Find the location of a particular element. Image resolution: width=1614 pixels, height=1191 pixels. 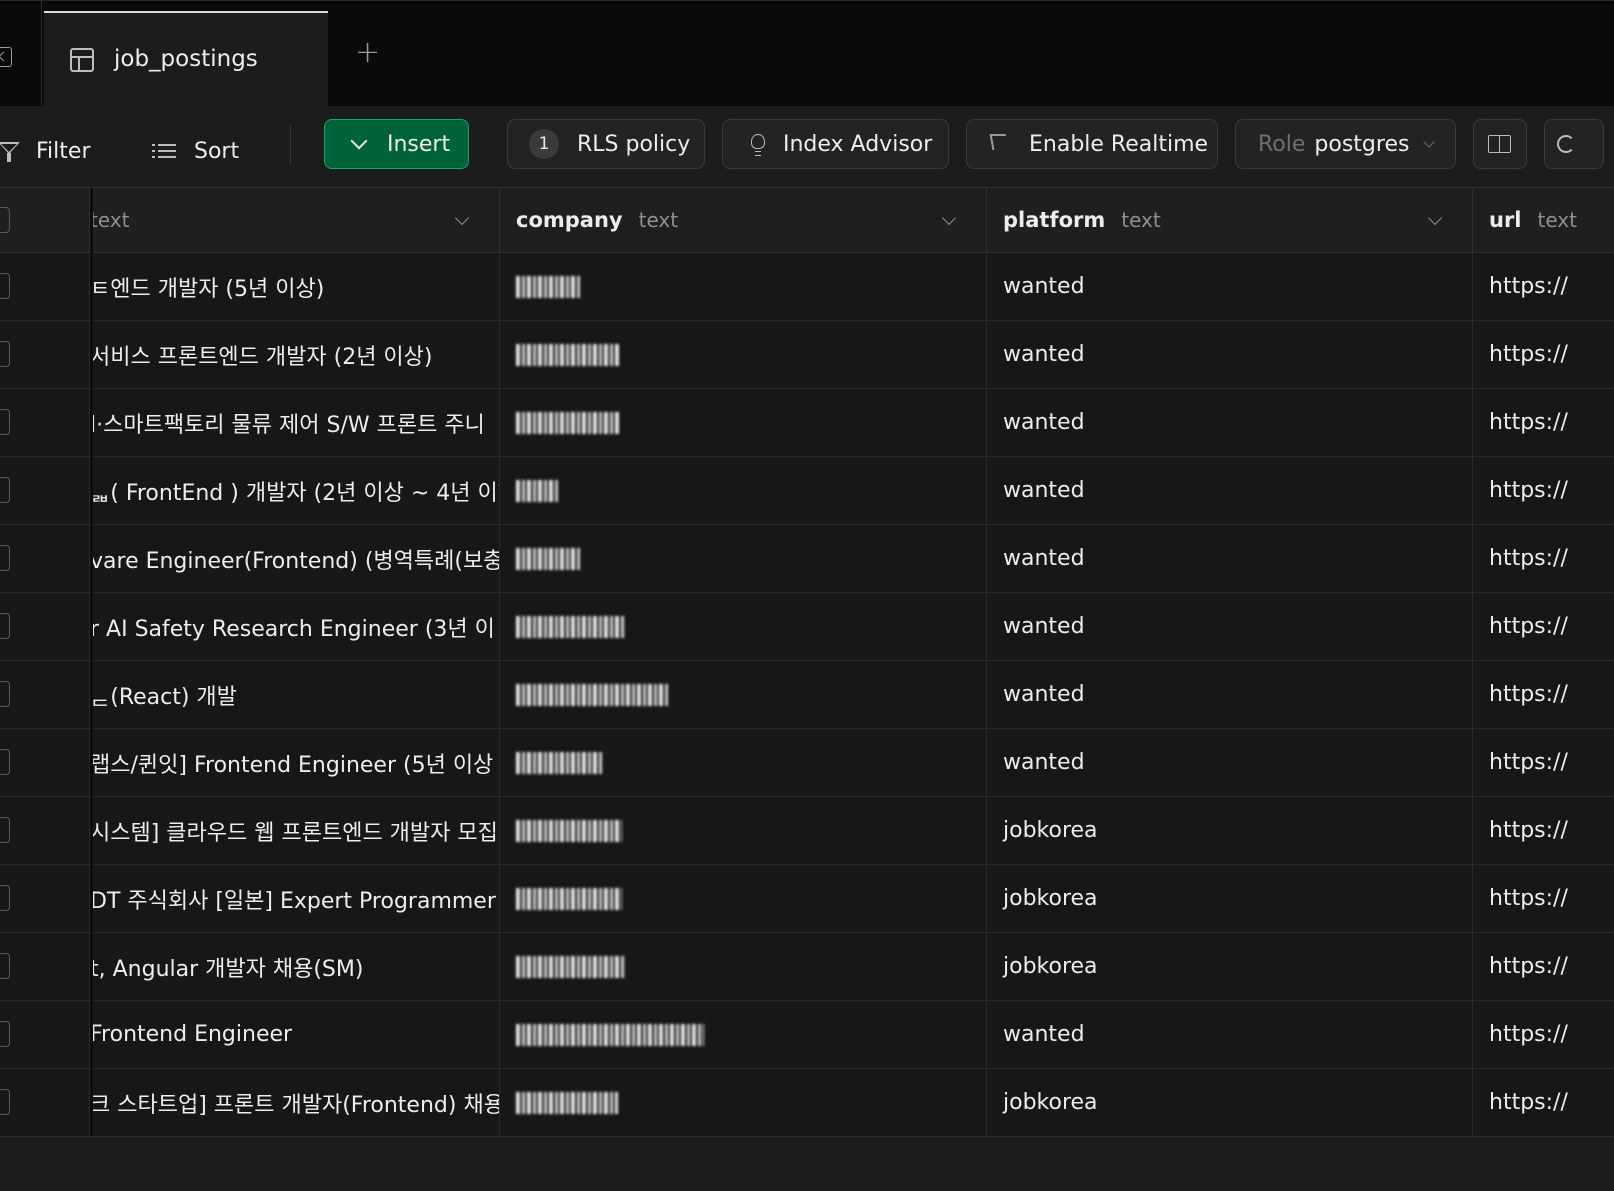

header-platform: platform text is located at coordinates (1230, 220).